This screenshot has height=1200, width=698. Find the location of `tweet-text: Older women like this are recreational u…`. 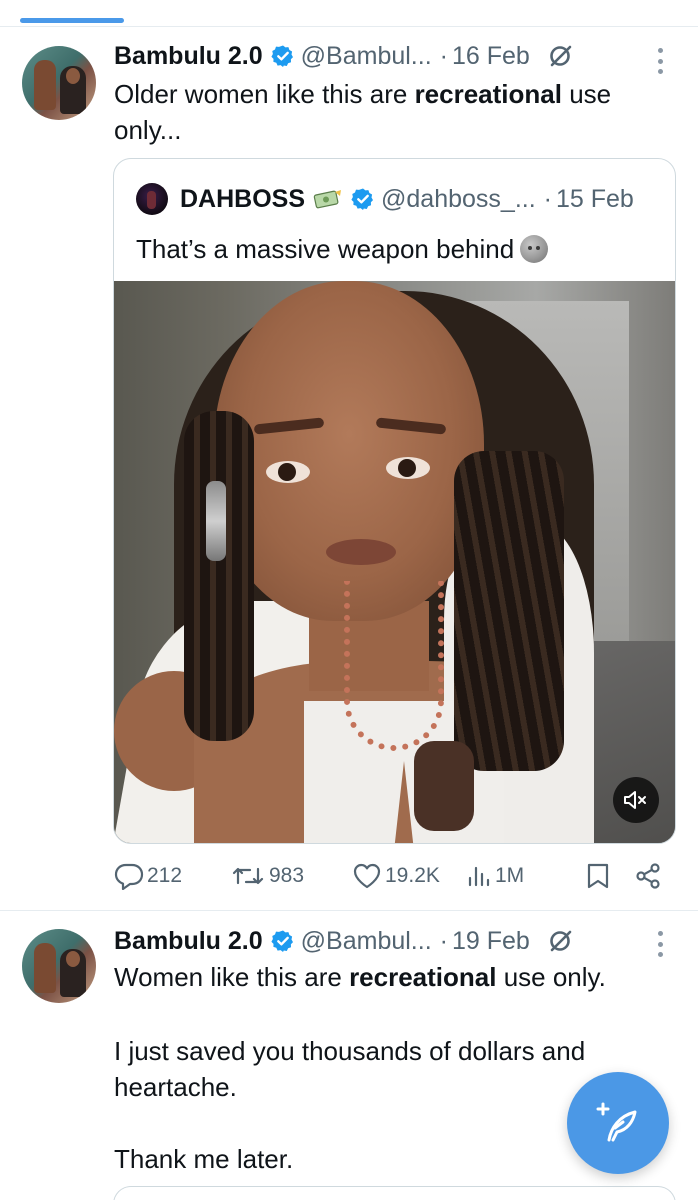

tweet-text: Older women like this are recreational u… is located at coordinates (363, 112).